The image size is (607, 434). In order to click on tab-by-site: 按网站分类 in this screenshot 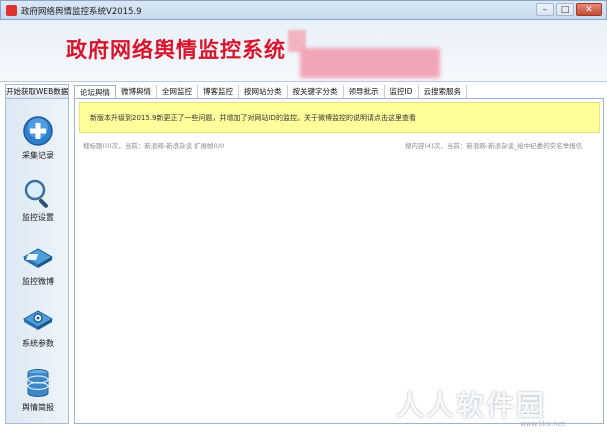, I will do `click(263, 91)`.